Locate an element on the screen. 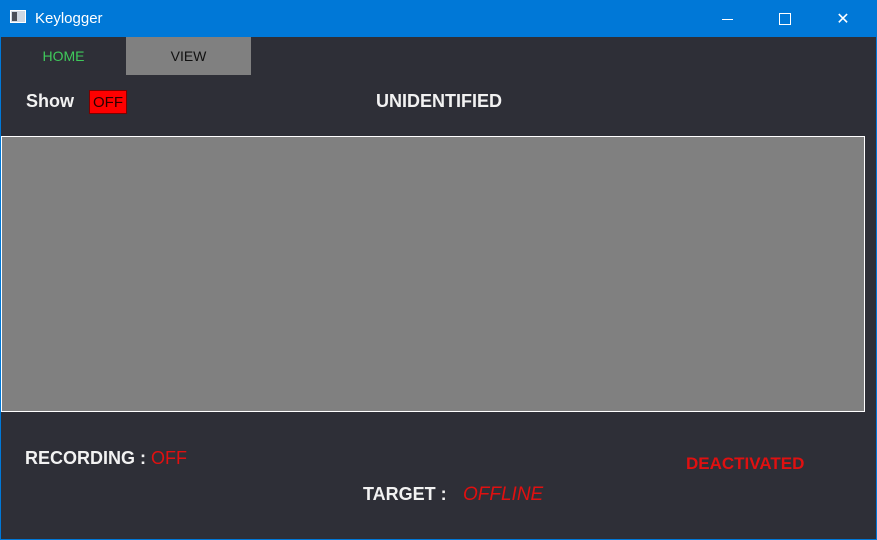 Image resolution: width=877 pixels, height=540 pixels. target-label: TARGET : is located at coordinates (405, 494).